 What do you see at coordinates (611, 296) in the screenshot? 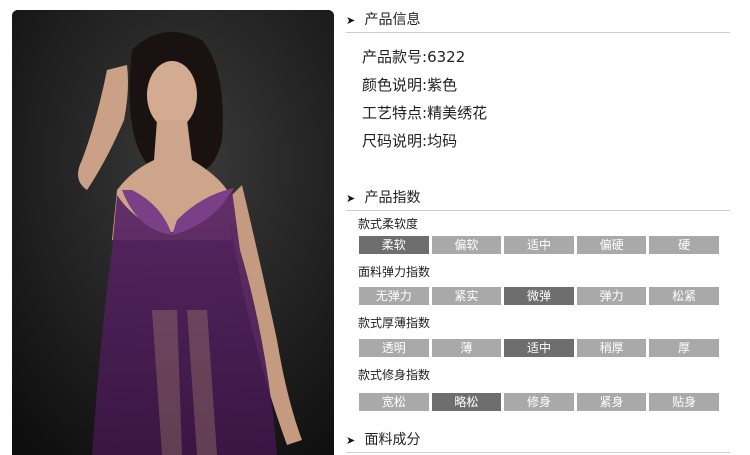
I see `scale-option: 弹力` at bounding box center [611, 296].